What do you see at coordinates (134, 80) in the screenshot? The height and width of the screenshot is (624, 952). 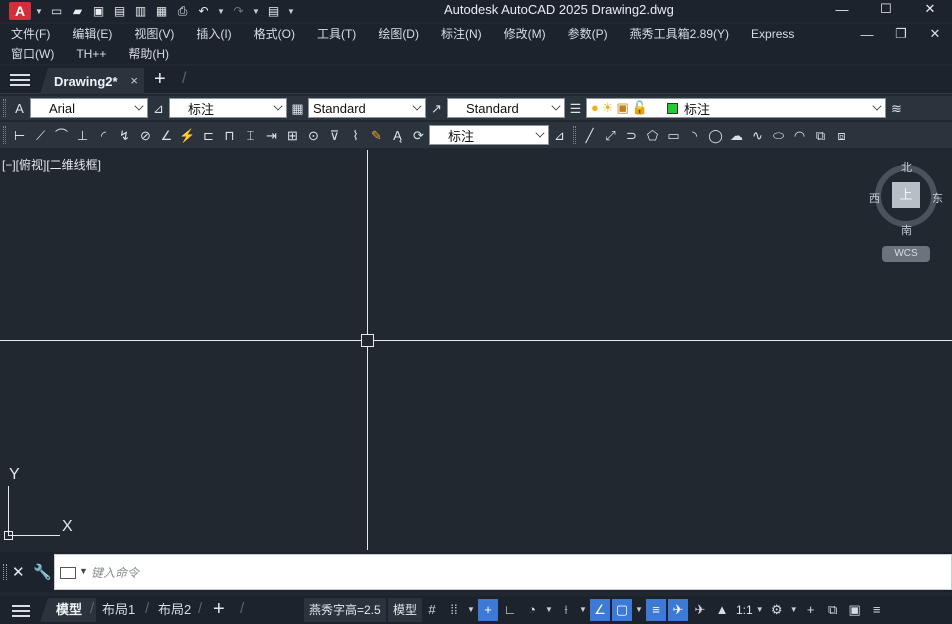 I see `close-tab-icon: ×` at bounding box center [134, 80].